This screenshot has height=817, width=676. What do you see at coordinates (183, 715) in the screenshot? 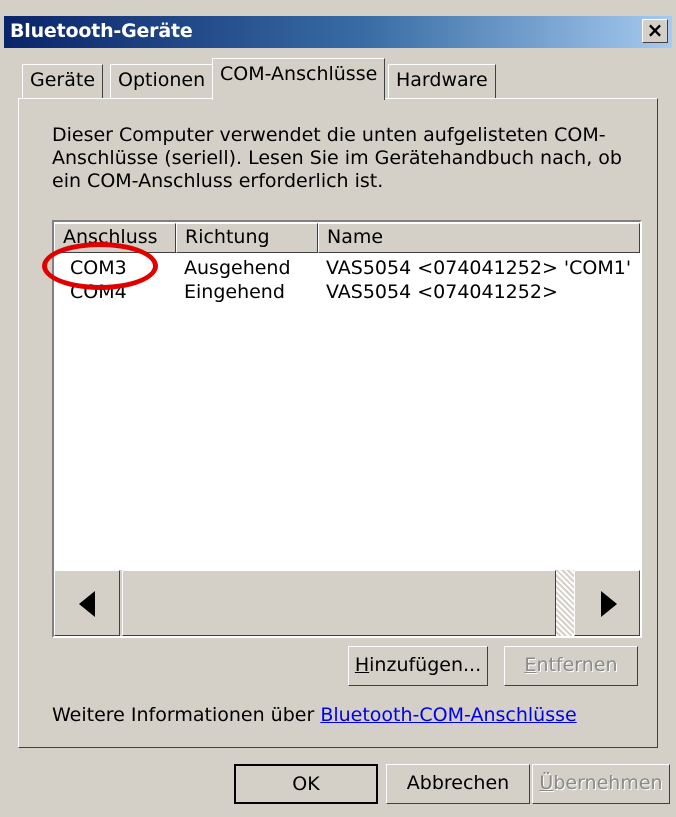
I see `info-text: Weitere Informationen über` at bounding box center [183, 715].